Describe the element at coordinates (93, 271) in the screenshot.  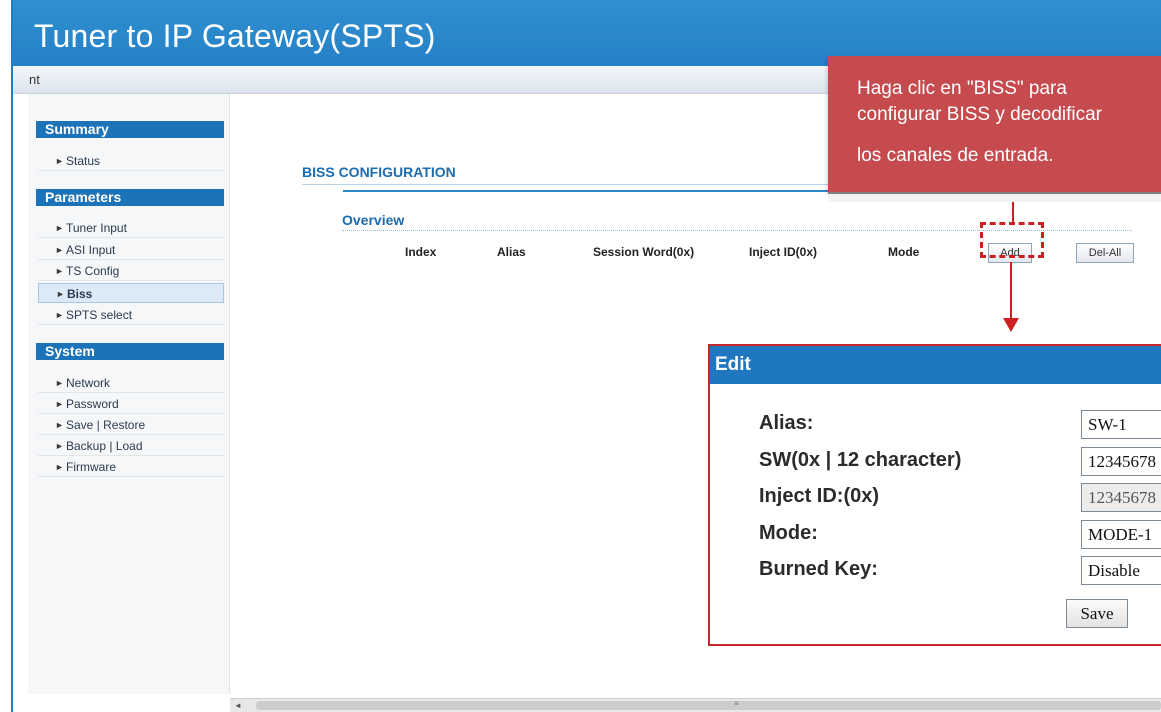
I see `sidebar-item-label: TS Config` at that location.